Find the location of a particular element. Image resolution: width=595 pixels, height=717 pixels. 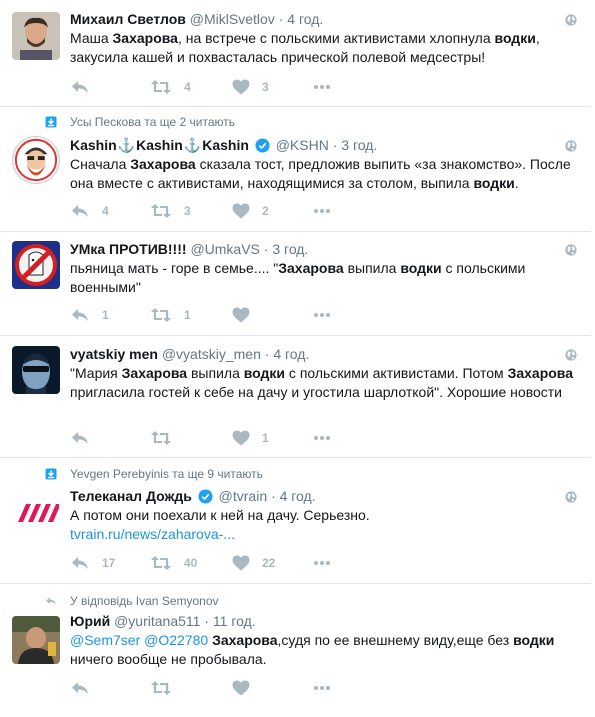

retweet-button: 1 is located at coordinates (170, 315).